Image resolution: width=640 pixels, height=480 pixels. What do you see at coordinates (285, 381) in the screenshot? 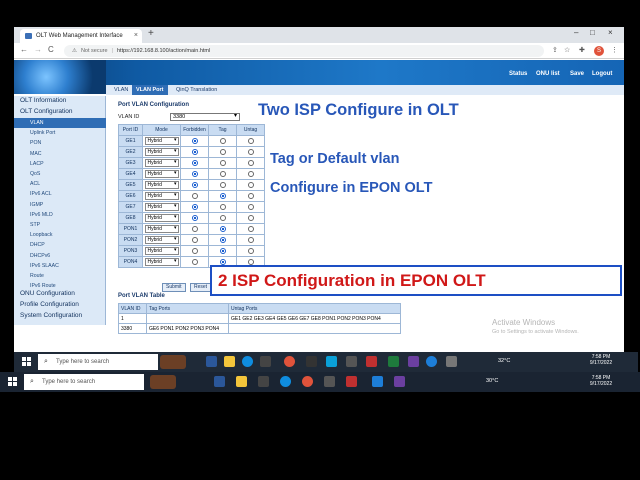
I see `outer-edge-icon` at bounding box center [285, 381].